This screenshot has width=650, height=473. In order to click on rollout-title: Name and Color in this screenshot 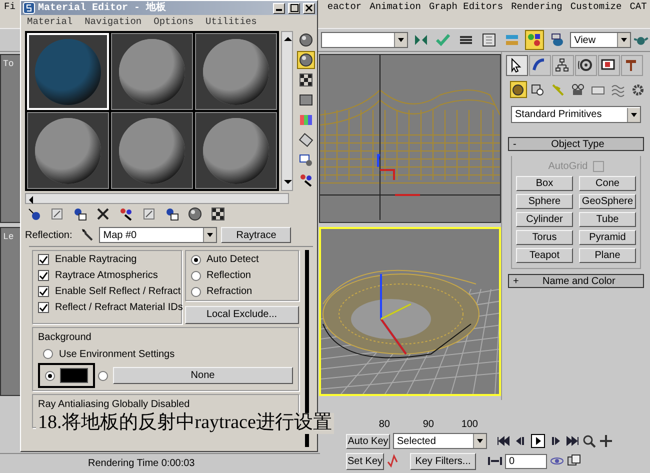, I will do `click(578, 281)`.